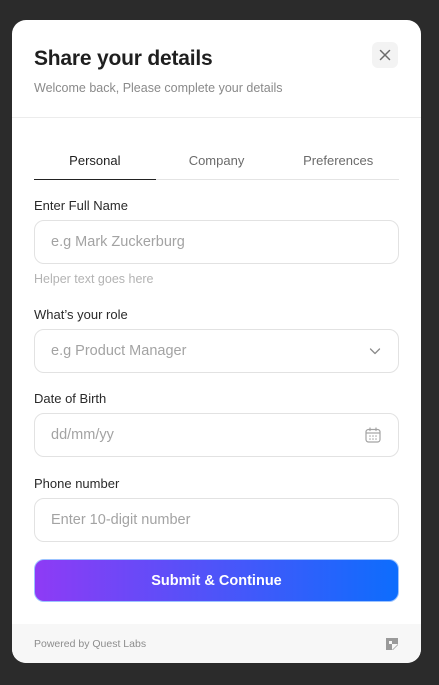 The image size is (439, 685). I want to click on dob-label: Date of Birth, so click(70, 398).